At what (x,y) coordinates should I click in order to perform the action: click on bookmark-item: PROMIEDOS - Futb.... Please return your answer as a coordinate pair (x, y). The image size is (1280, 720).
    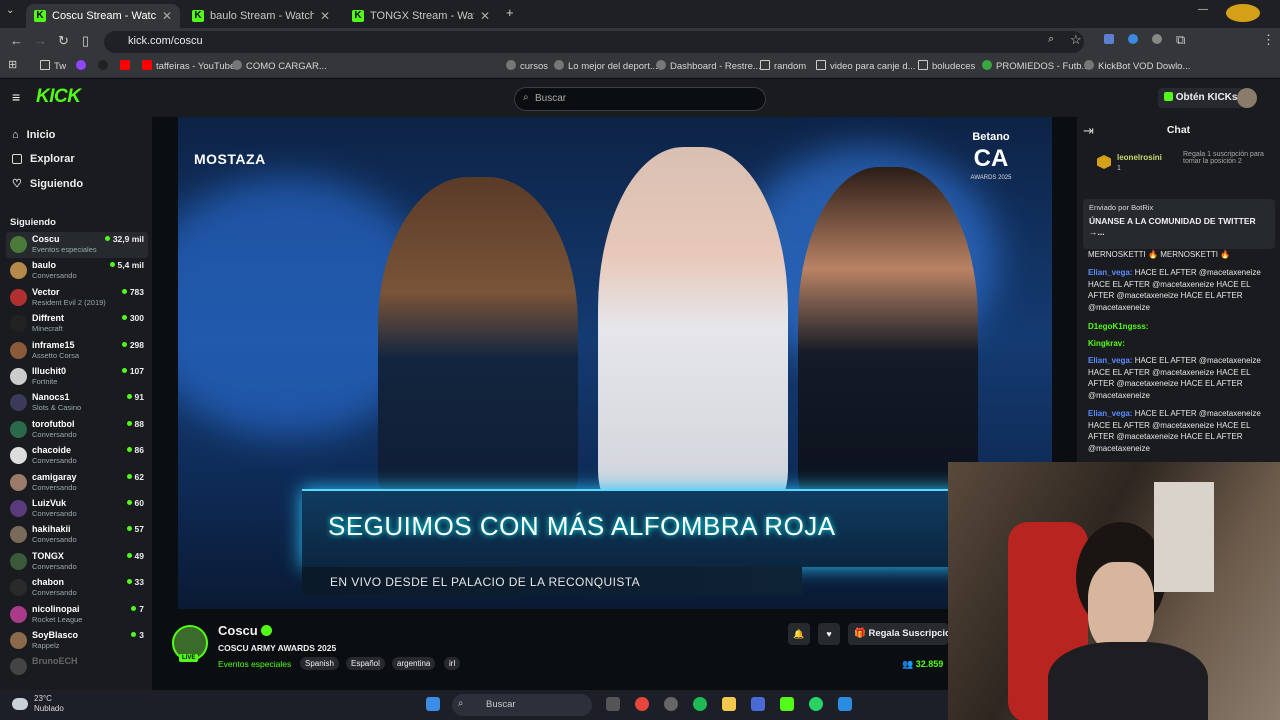
    Looking at the image, I should click on (1035, 66).